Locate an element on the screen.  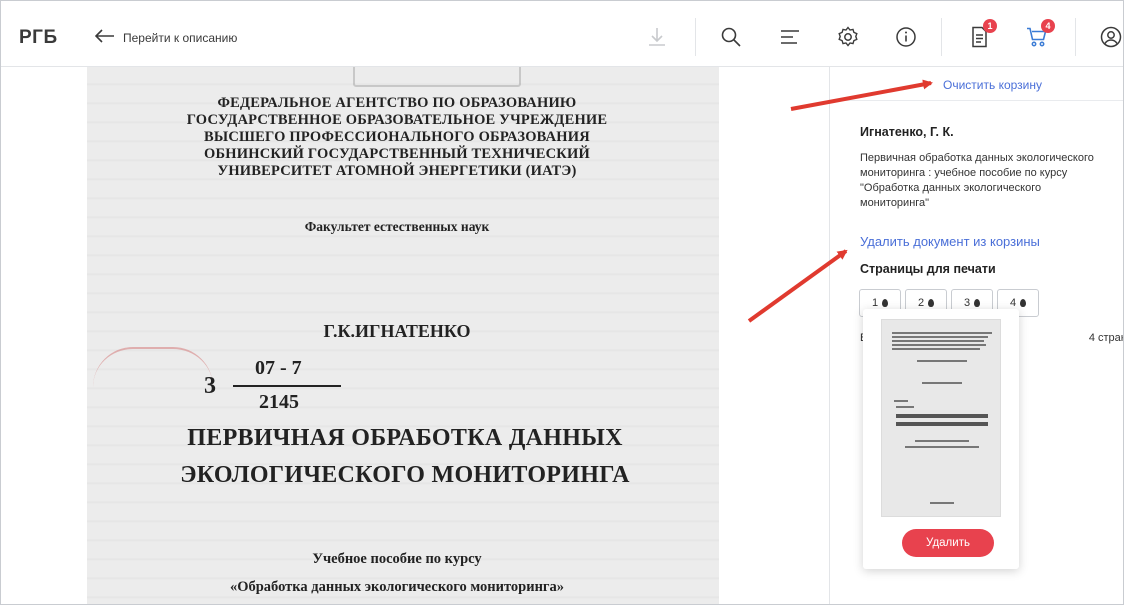
document-badge: 1 is located at coordinates (990, 26).